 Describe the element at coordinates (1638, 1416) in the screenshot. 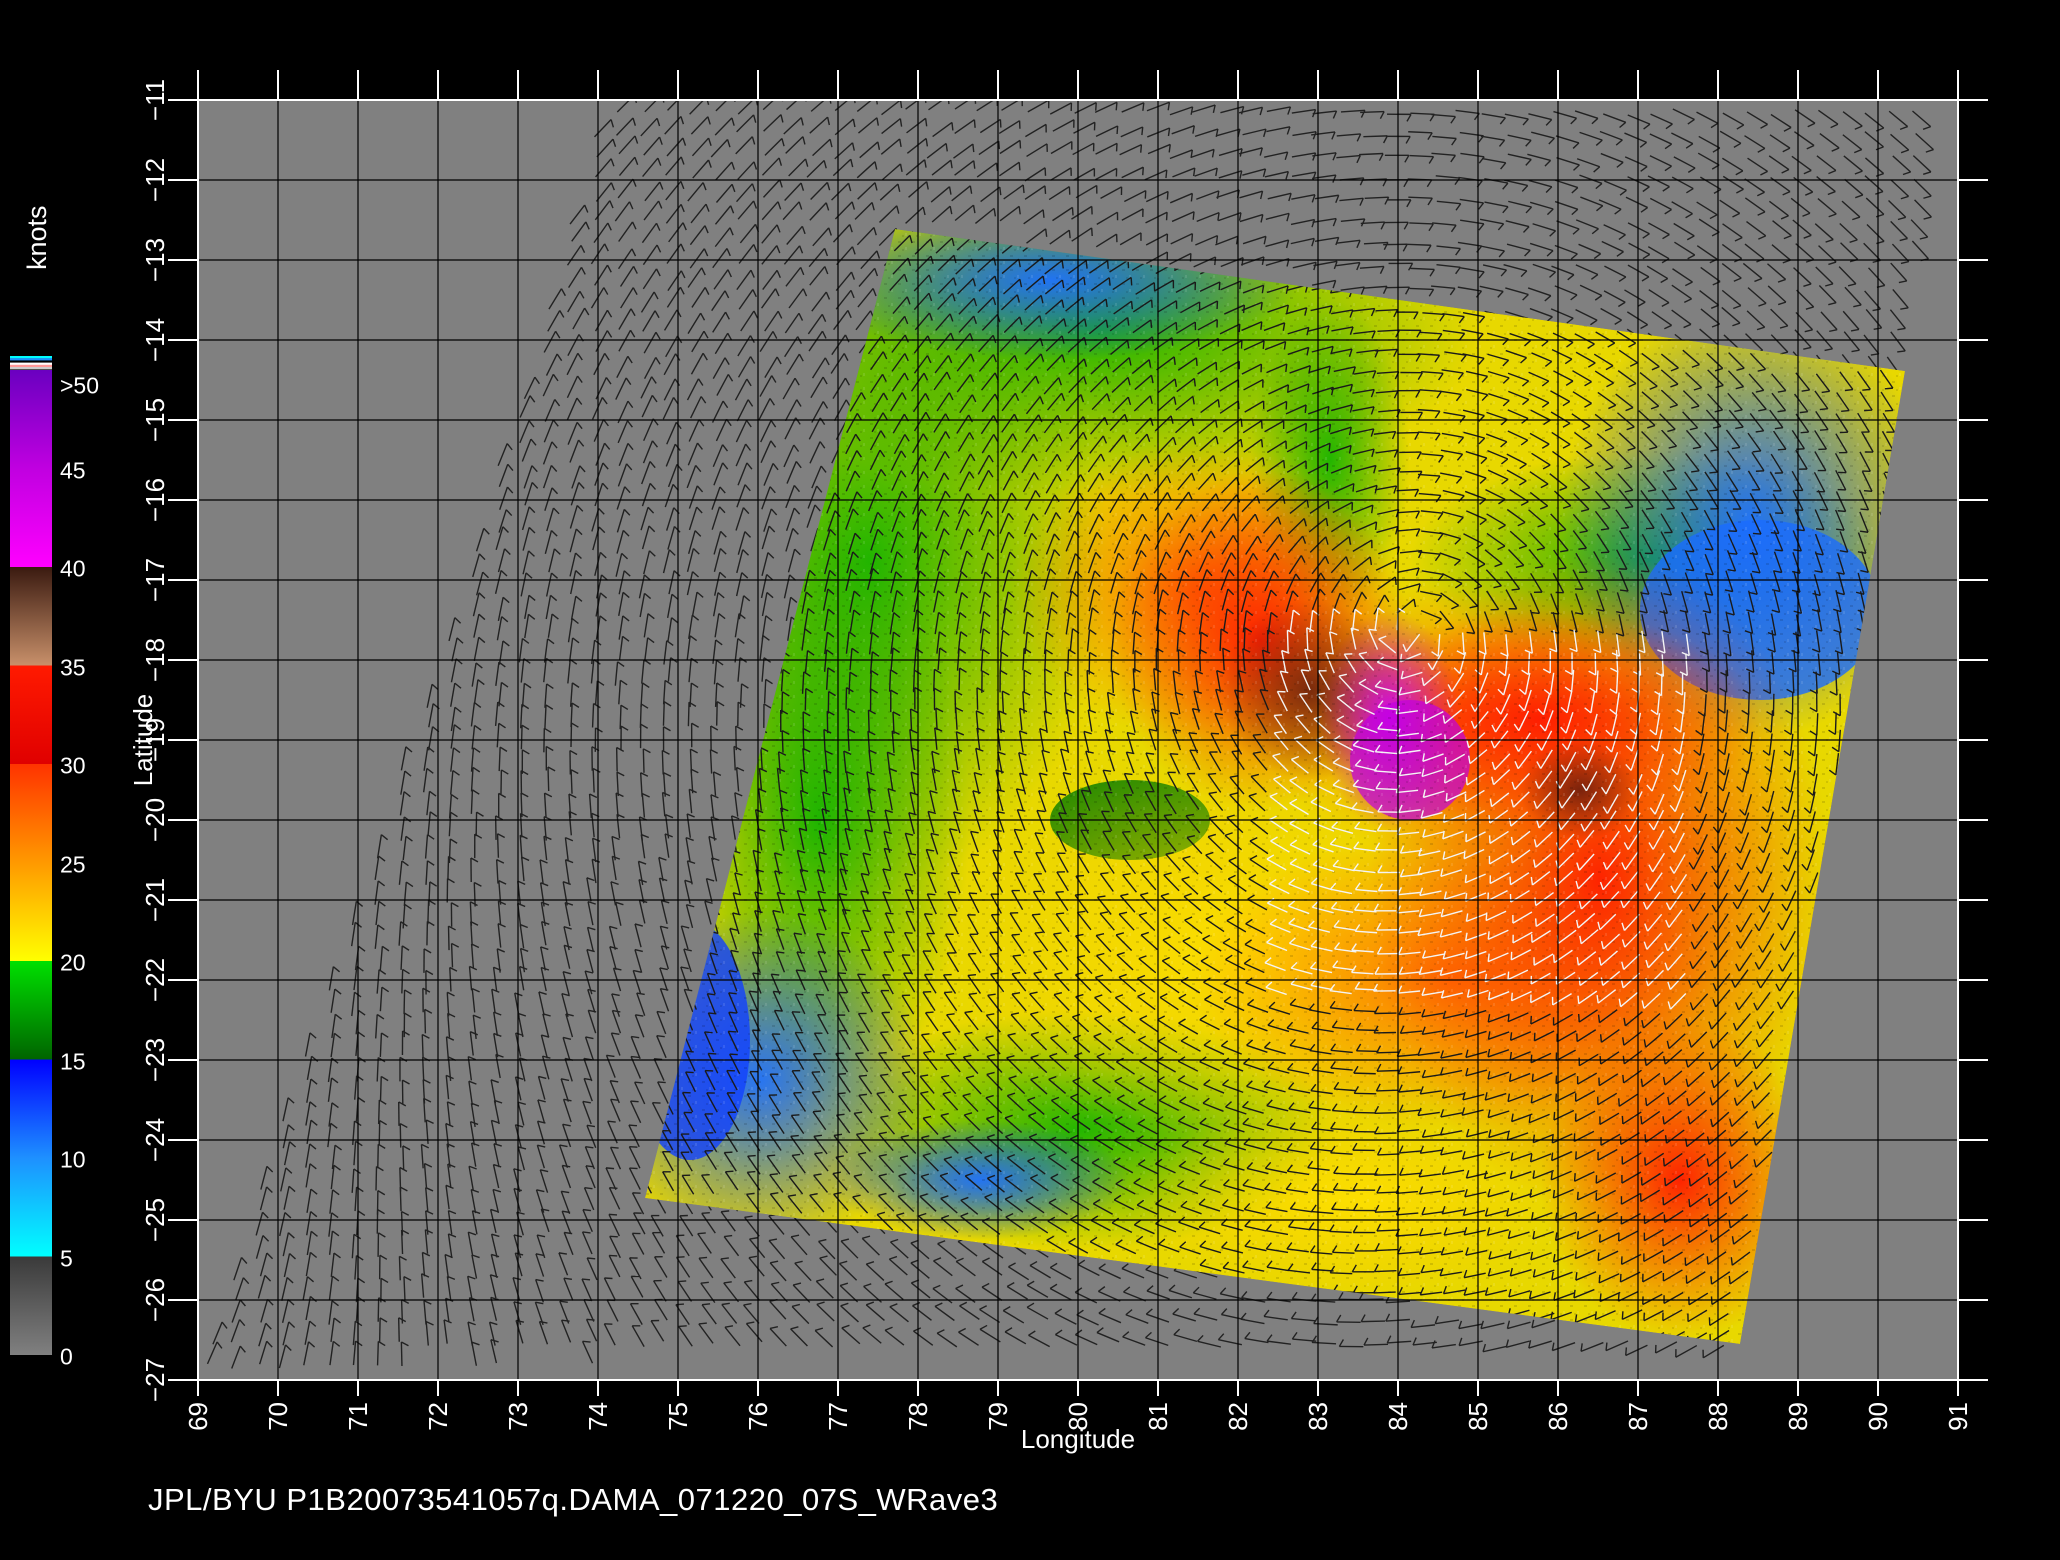

I see `x-tick-label: 87` at that location.